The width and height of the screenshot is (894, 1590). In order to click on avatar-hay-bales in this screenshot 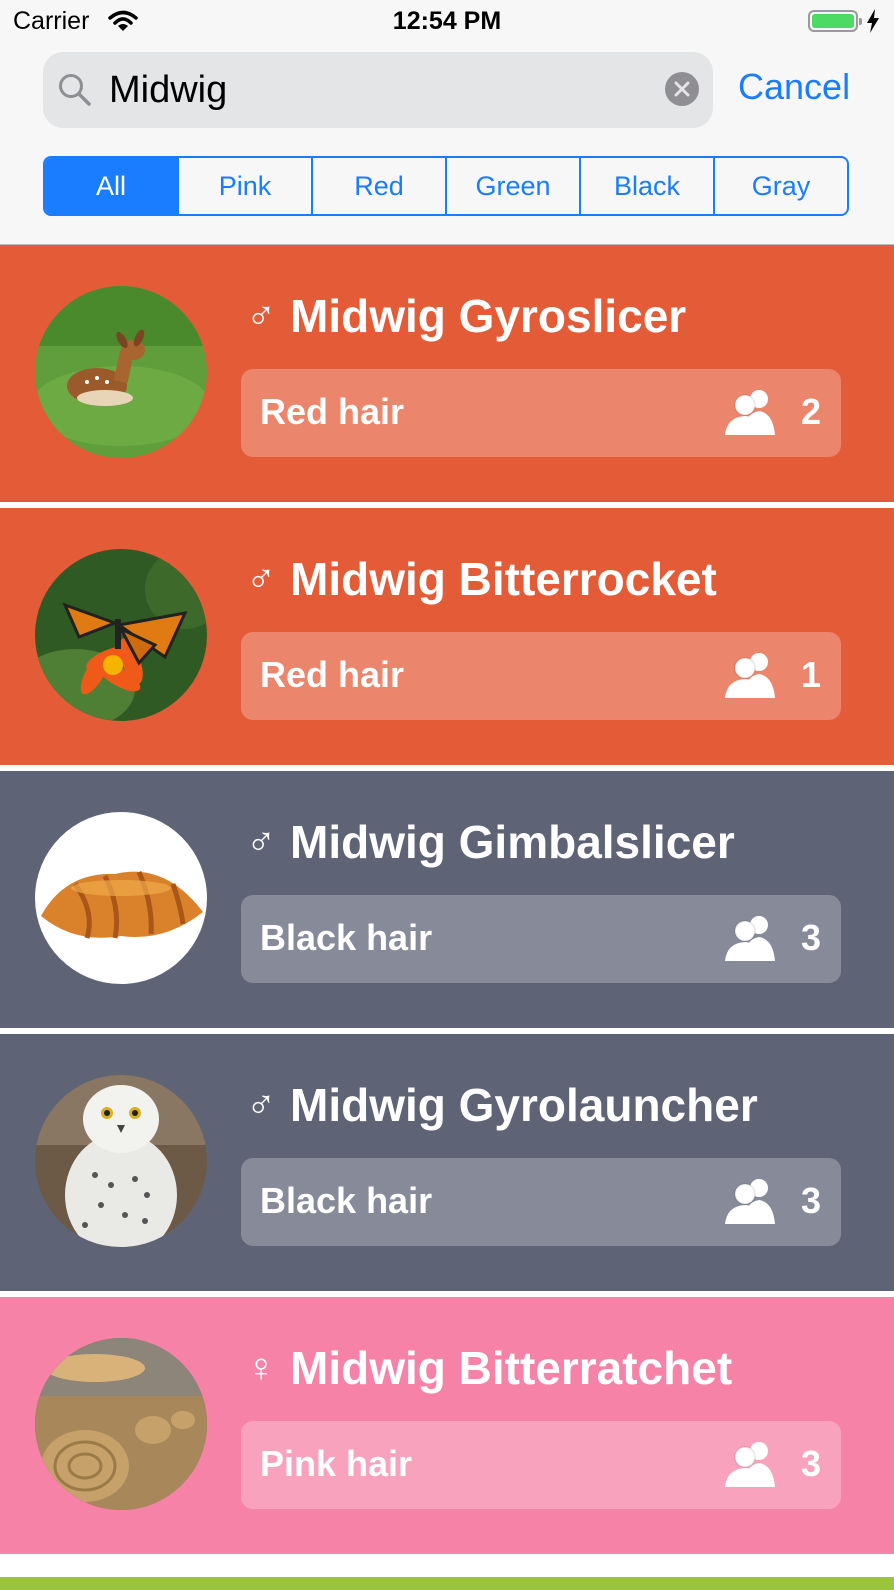, I will do `click(121, 1424)`.